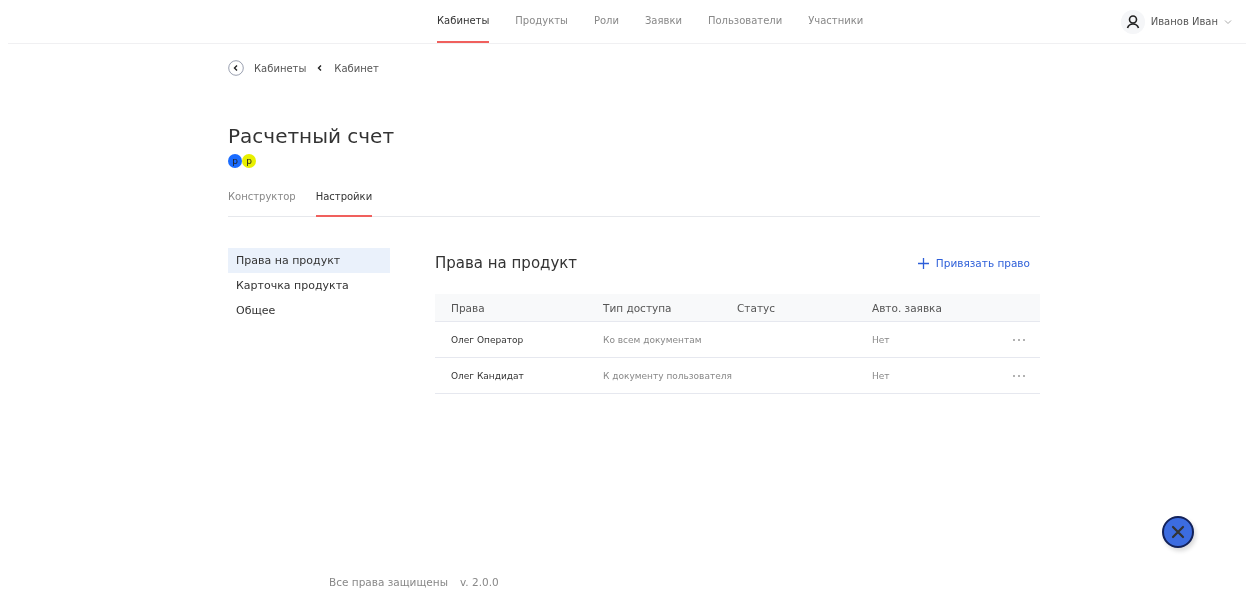  Describe the element at coordinates (541, 21) in the screenshot. I see `nav-item: Продукты` at that location.